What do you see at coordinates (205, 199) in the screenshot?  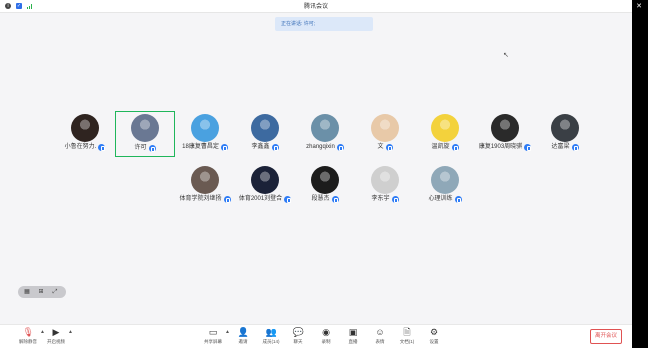 I see `participant-name-row: 体育学院刘继扬` at bounding box center [205, 199].